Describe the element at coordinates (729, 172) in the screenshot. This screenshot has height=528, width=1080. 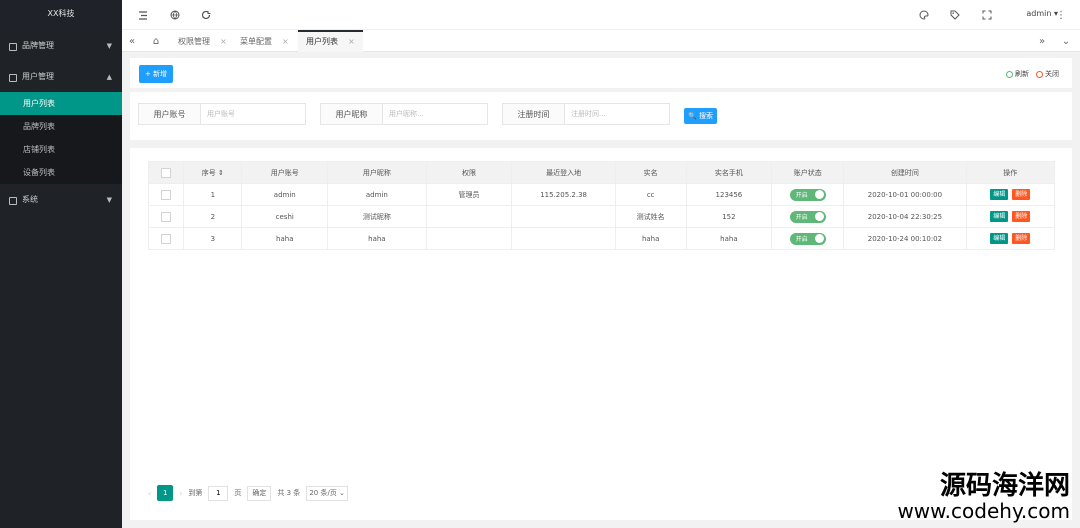
I see `column-header: 实名手机` at that location.